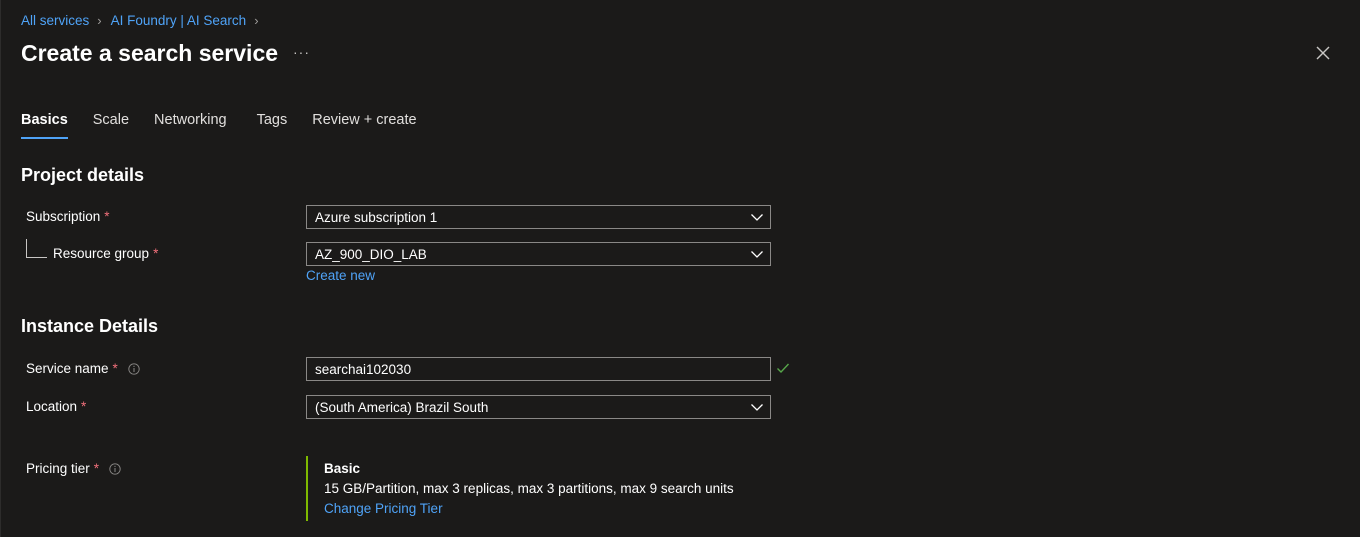 The width and height of the screenshot is (1360, 537). Describe the element at coordinates (67, 368) in the screenshot. I see `service-name-label-text: Service name` at that location.